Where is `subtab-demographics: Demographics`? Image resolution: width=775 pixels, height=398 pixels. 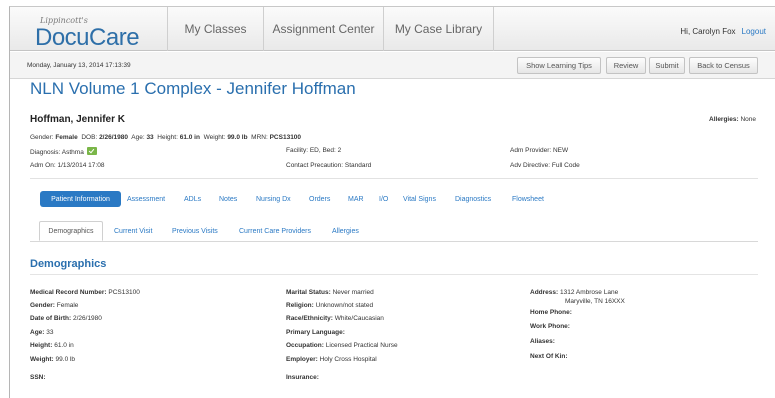
subtab-demographics: Demographics is located at coordinates (71, 231).